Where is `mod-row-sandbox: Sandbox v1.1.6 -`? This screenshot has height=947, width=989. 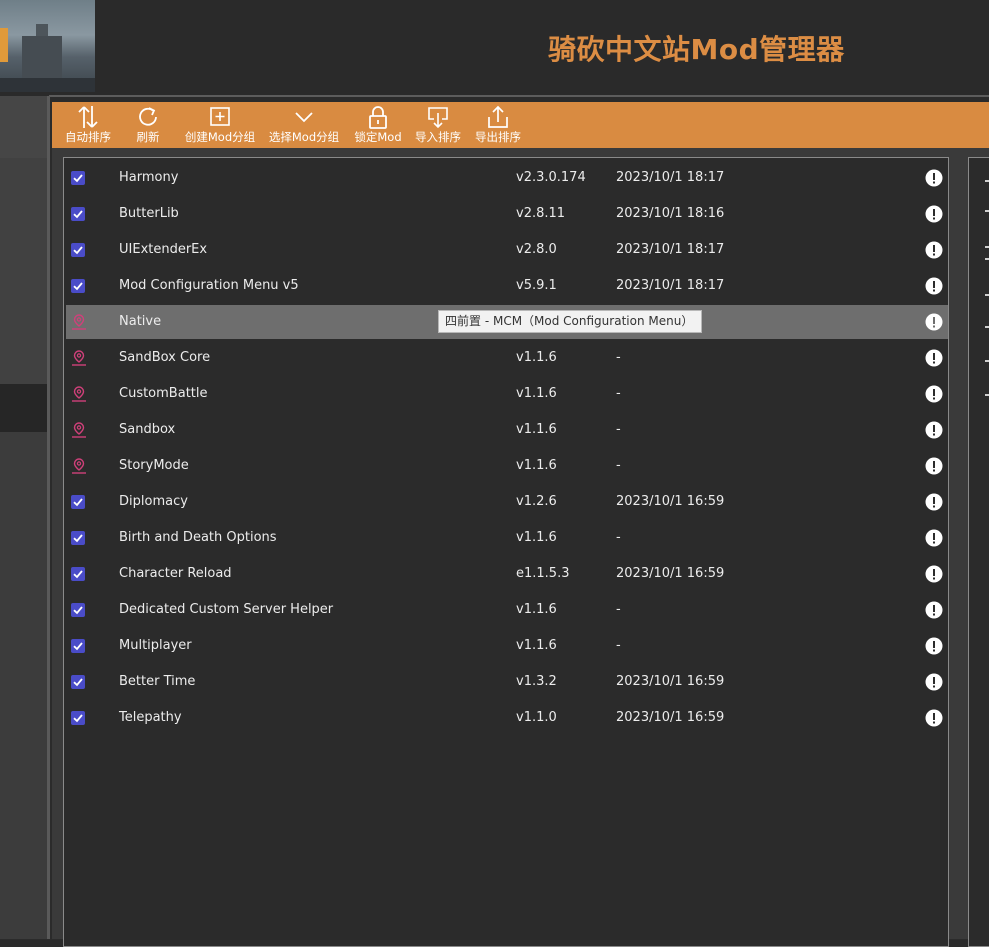 mod-row-sandbox: Sandbox v1.1.6 - is located at coordinates (507, 430).